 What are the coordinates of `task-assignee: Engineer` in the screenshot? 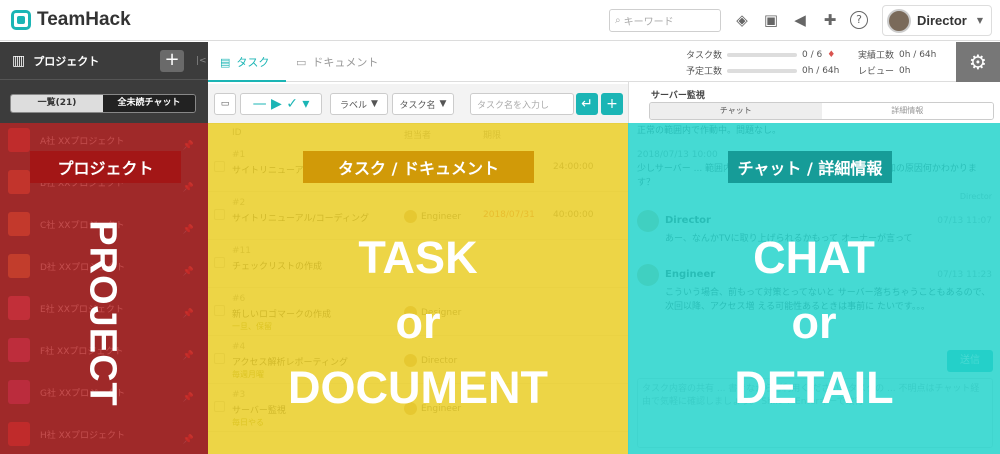 It's located at (432, 216).